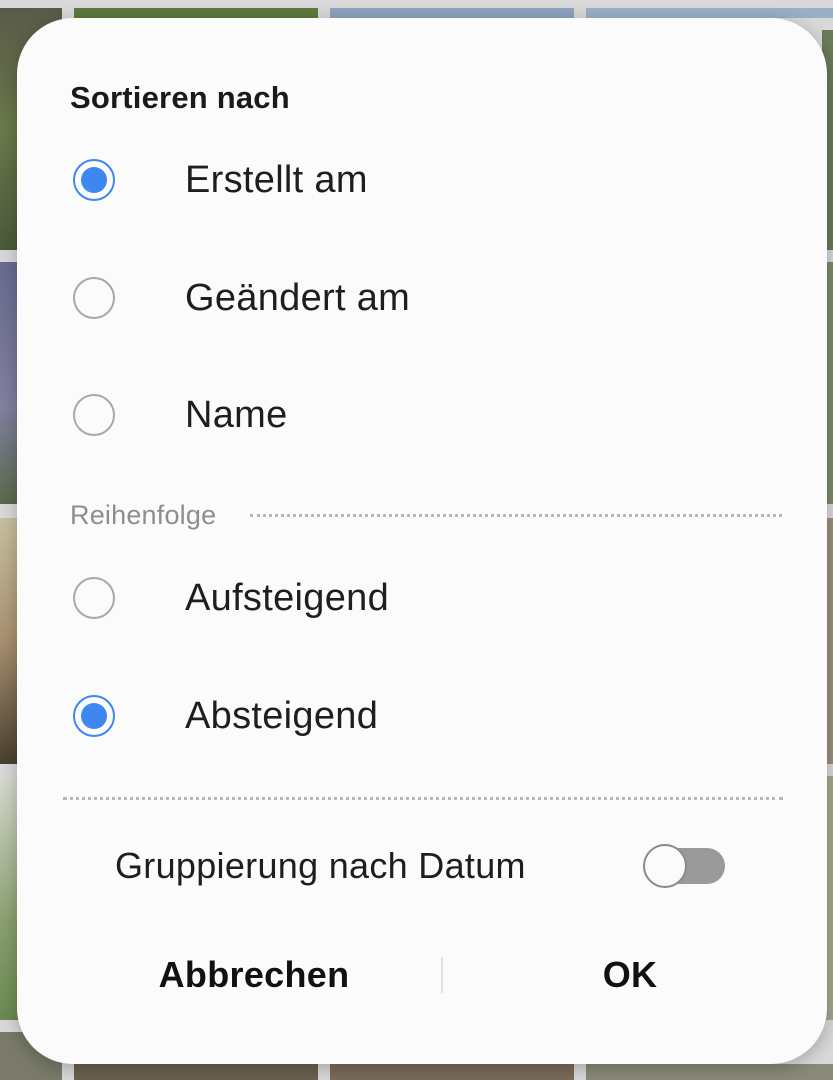 The width and height of the screenshot is (833, 1080). I want to click on order-section-label: Reihenfolge, so click(143, 515).